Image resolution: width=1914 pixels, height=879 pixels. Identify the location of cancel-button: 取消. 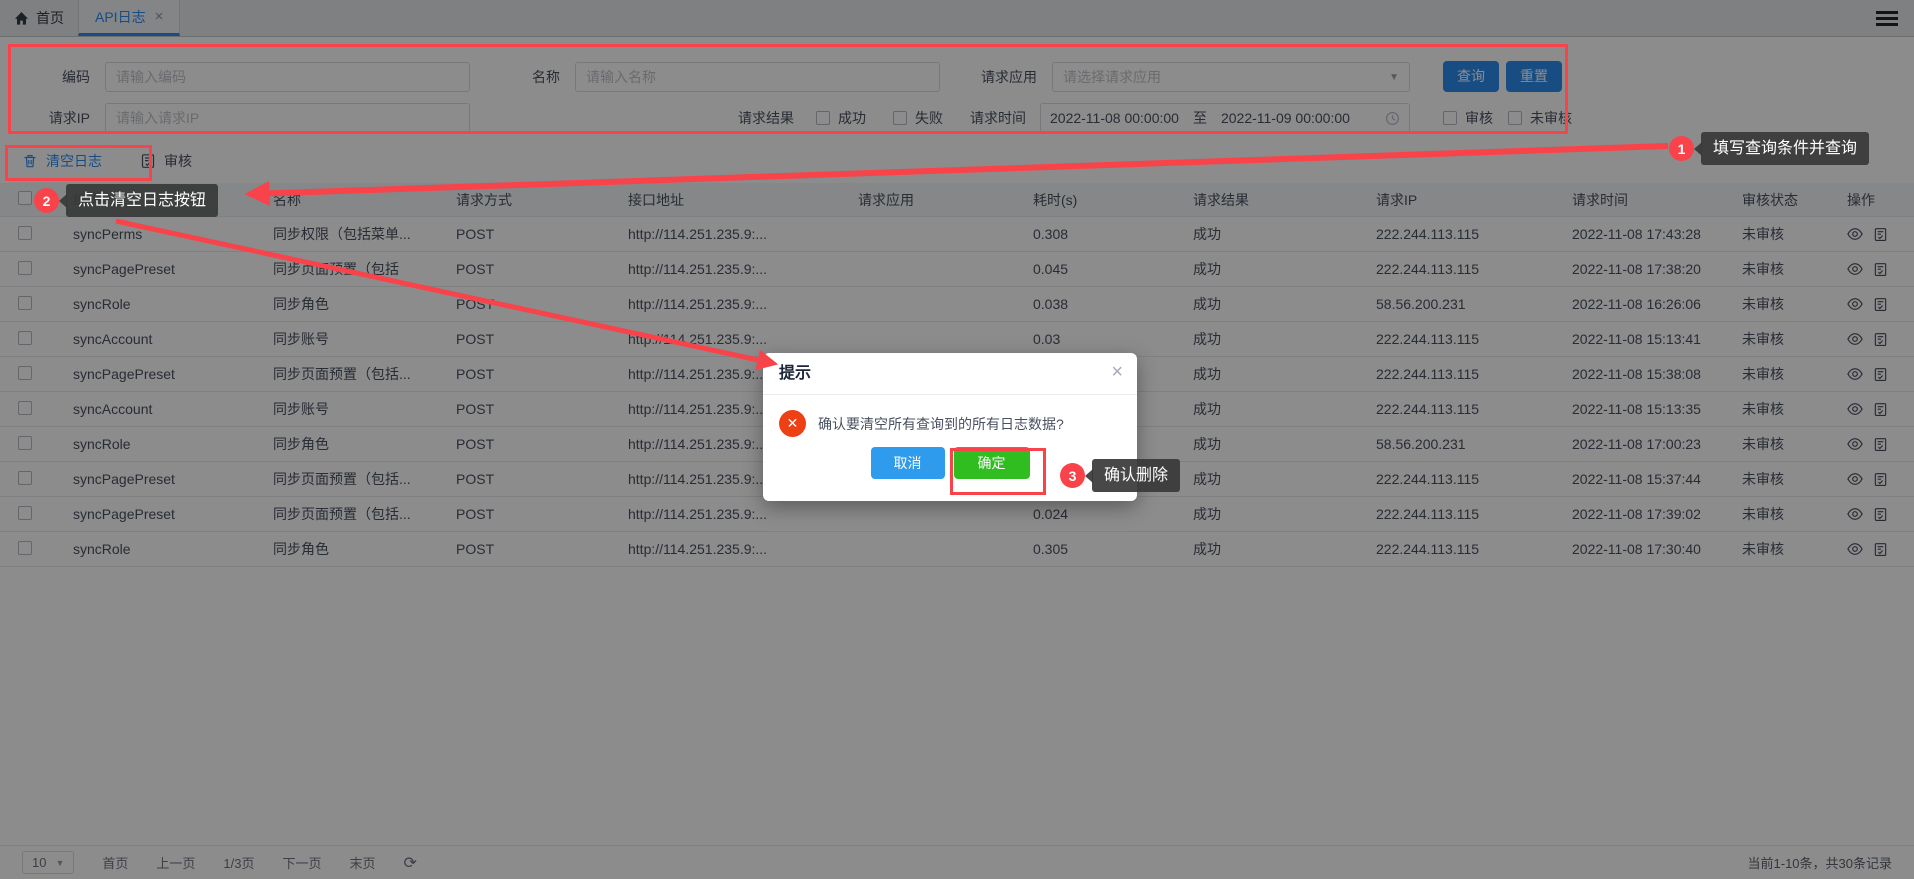
(907, 463).